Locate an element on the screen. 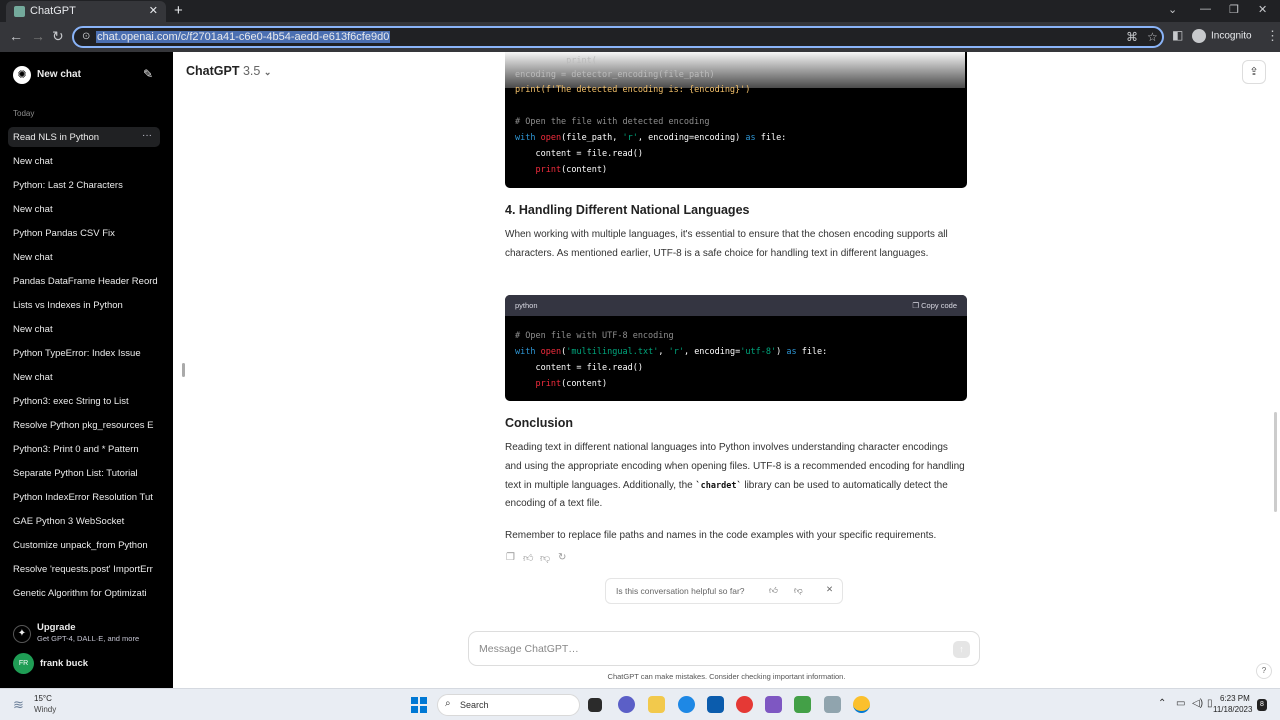 The width and height of the screenshot is (1280, 720). help-button: ? is located at coordinates (1264, 671).